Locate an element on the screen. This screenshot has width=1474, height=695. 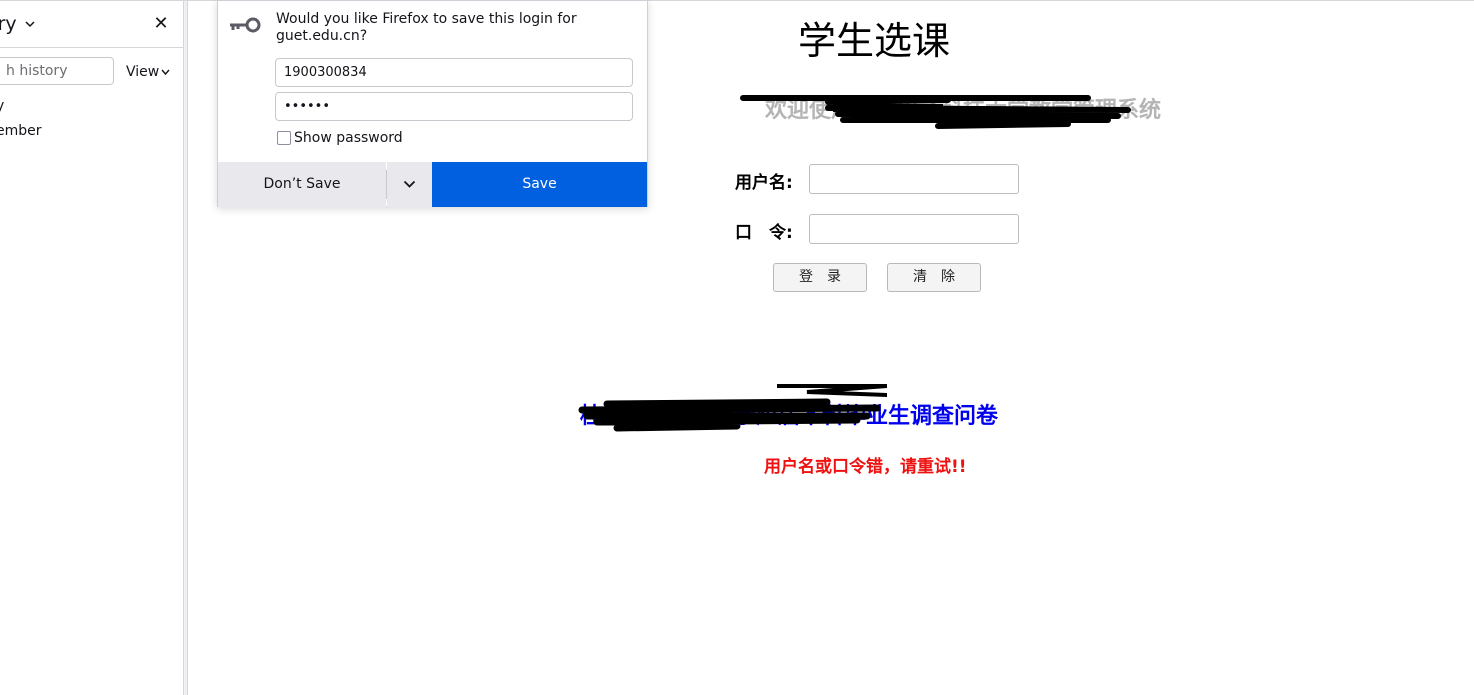
view-label: View is located at coordinates (143, 72).